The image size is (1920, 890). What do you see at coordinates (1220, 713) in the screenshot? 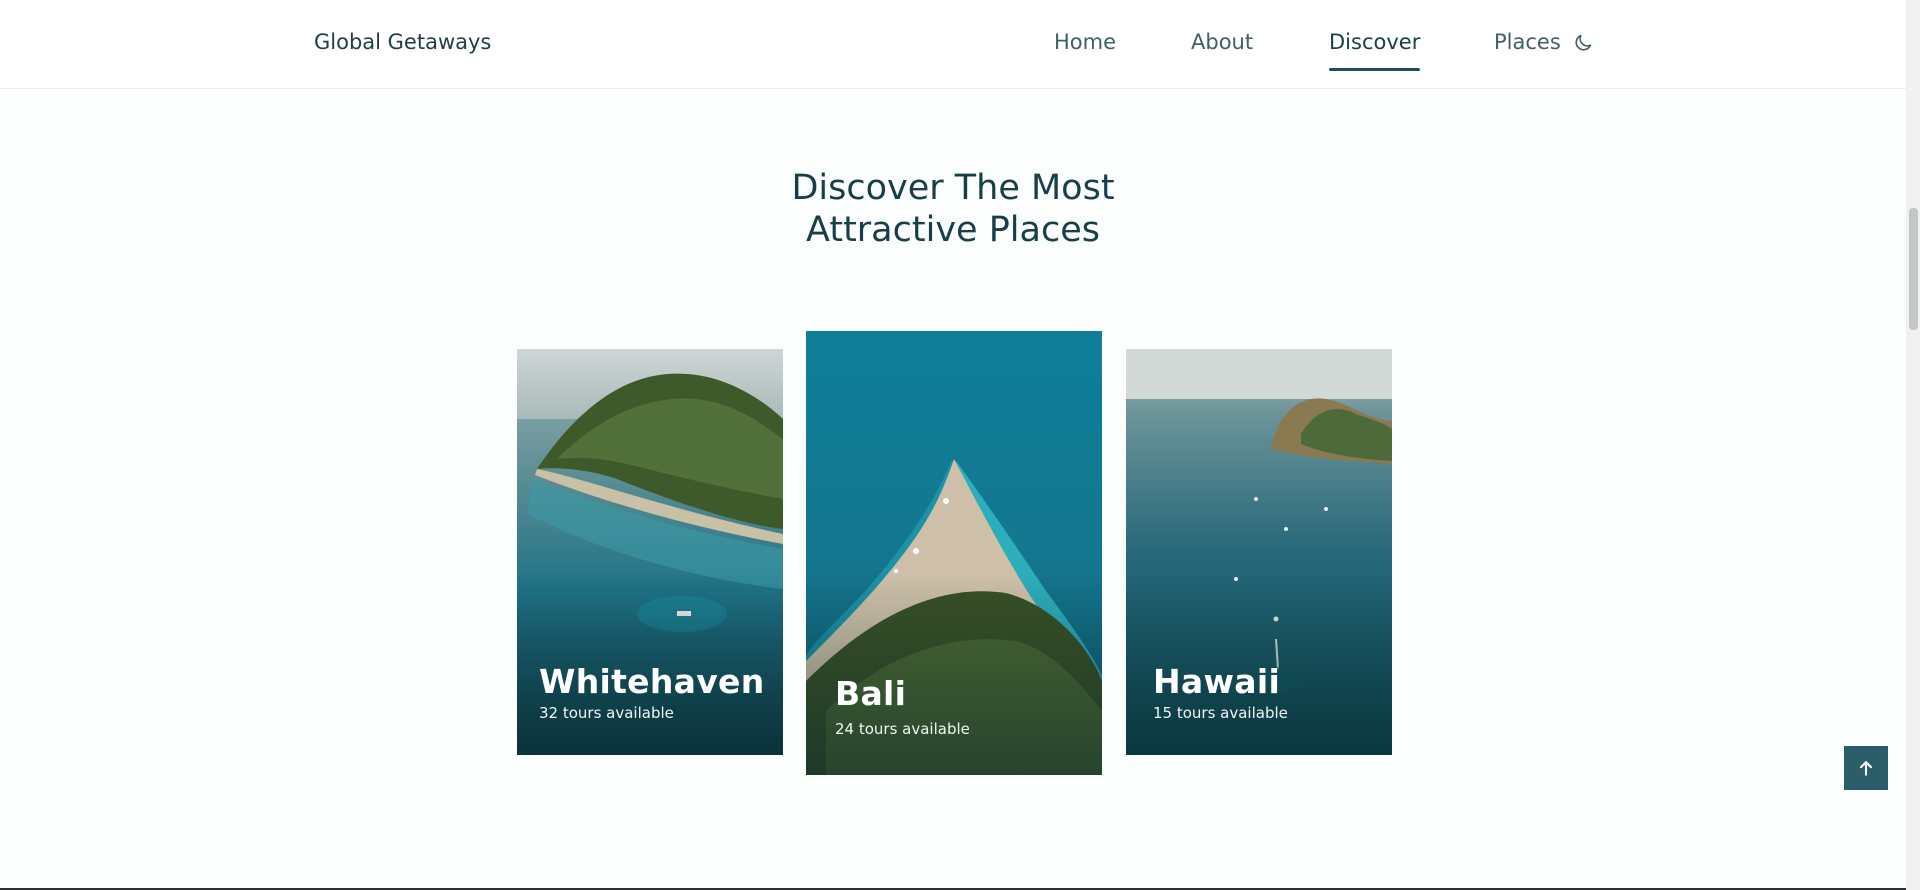
I see `card-tours: 15 tours available` at bounding box center [1220, 713].